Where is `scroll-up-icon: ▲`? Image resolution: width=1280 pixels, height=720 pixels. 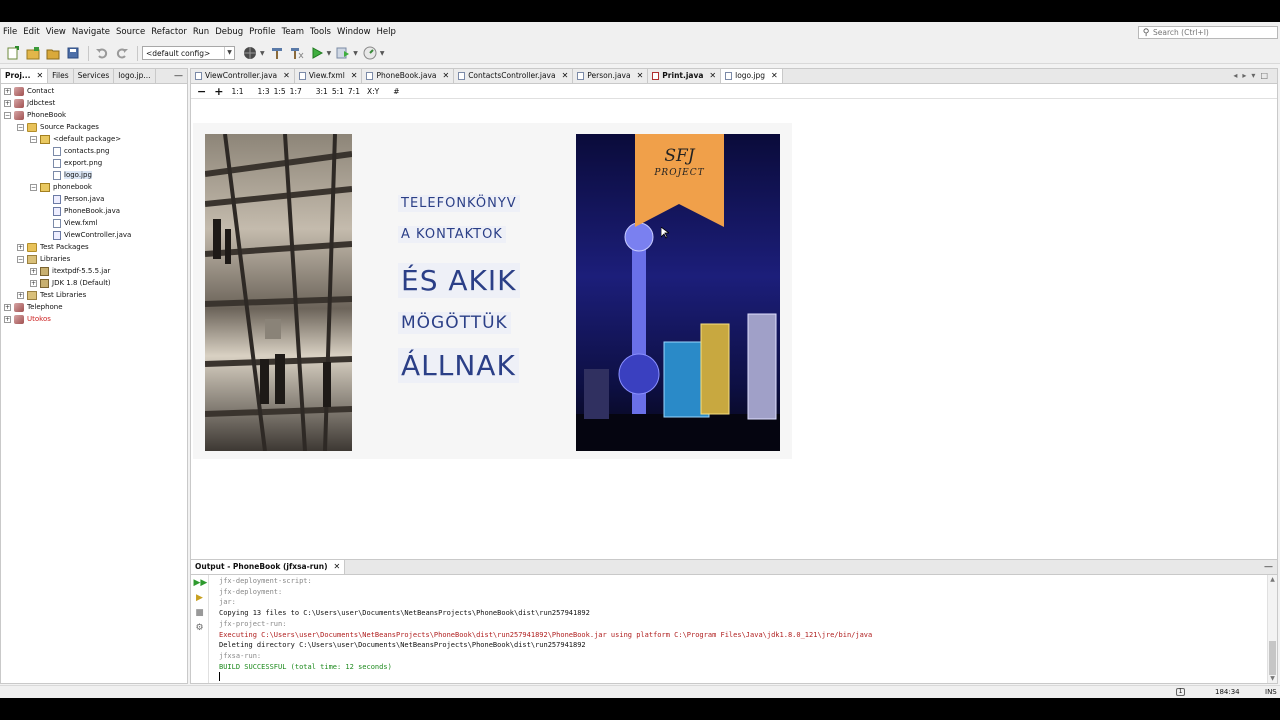
scroll-up-icon: ▲ is located at coordinates (1272, 579).